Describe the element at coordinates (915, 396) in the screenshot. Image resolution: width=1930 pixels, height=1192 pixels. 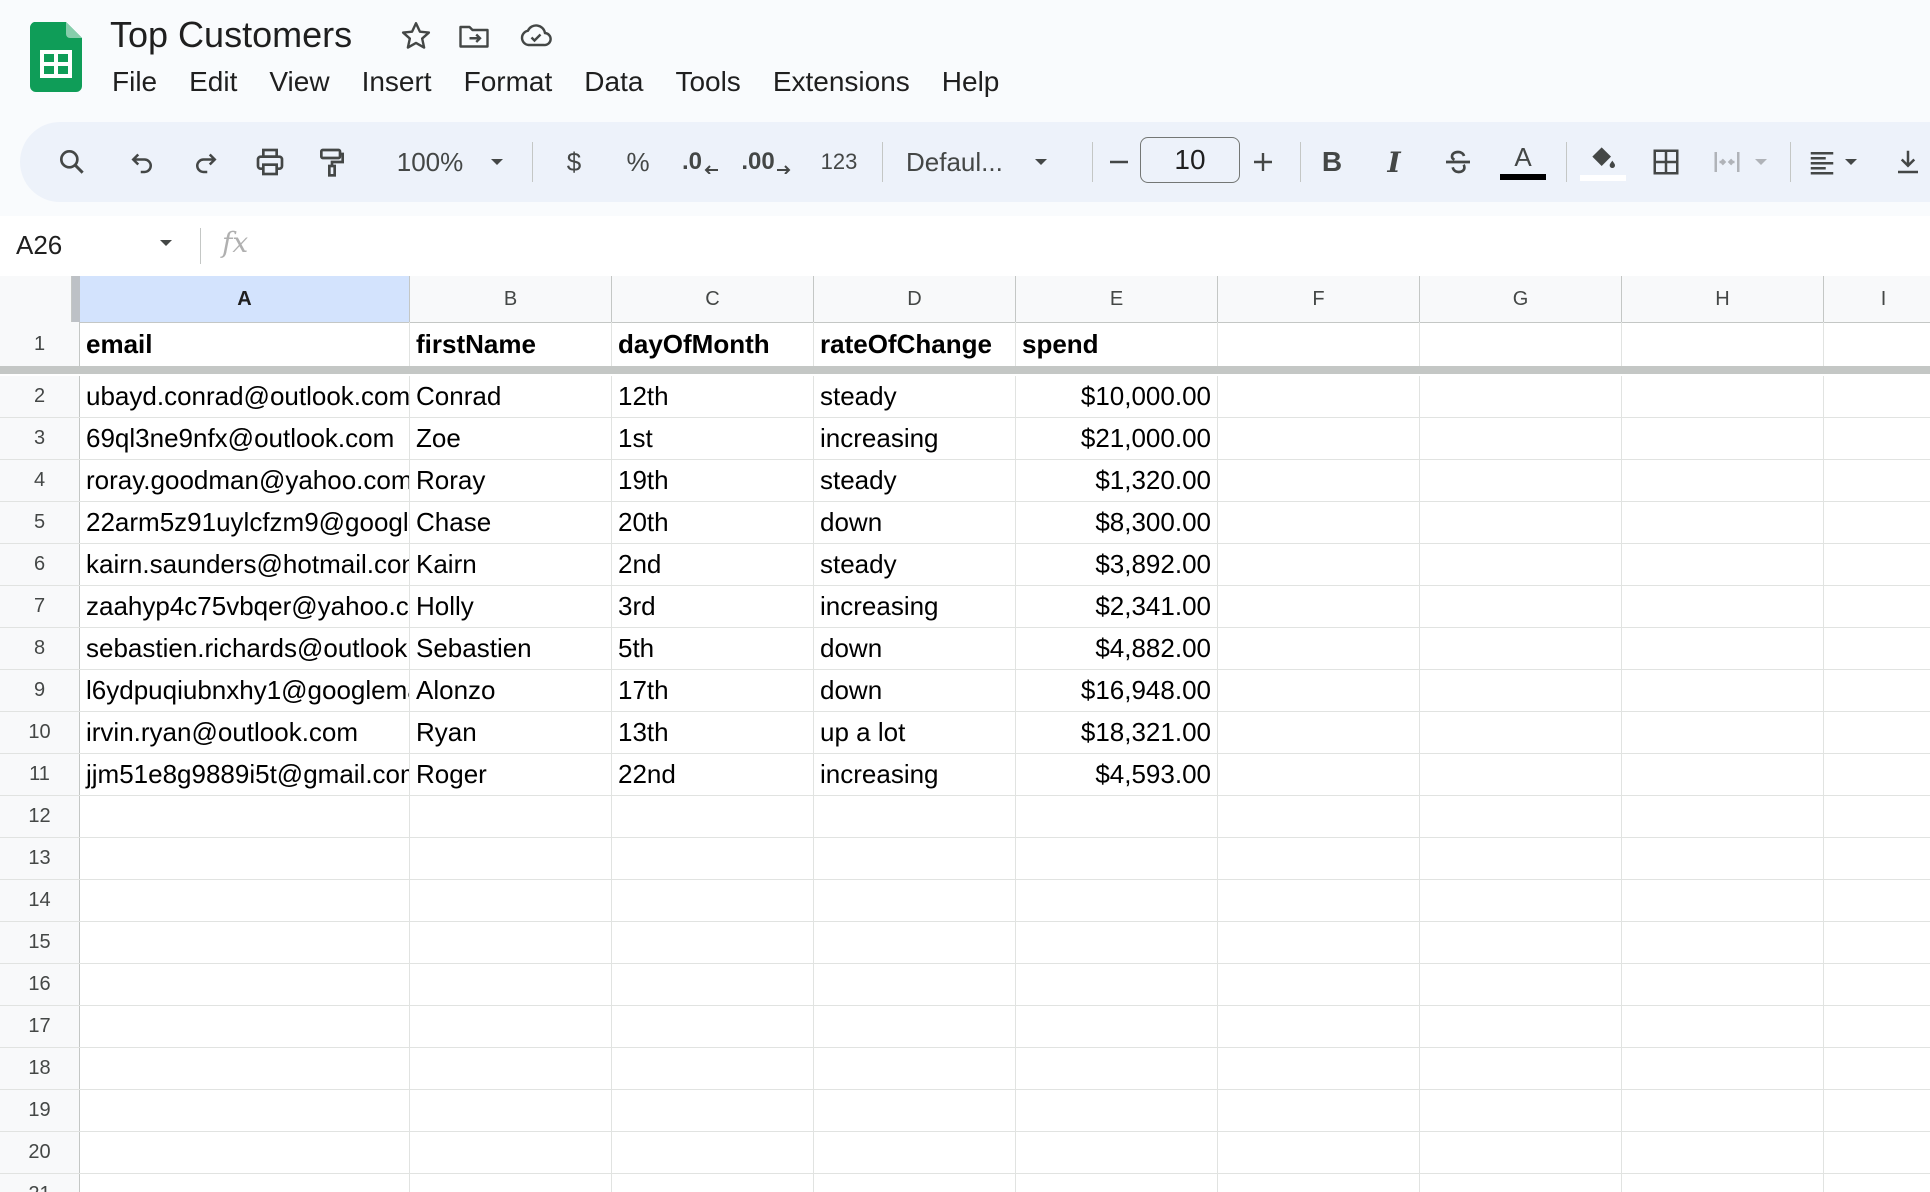
I see `cell-d2: steady` at that location.